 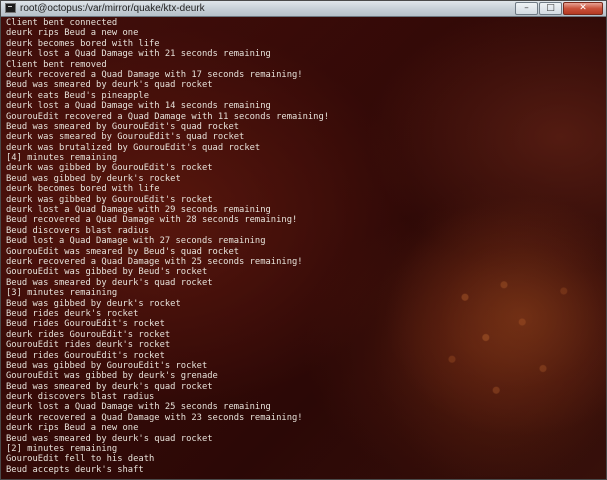 I want to click on terminal-icon, so click(x=10, y=8).